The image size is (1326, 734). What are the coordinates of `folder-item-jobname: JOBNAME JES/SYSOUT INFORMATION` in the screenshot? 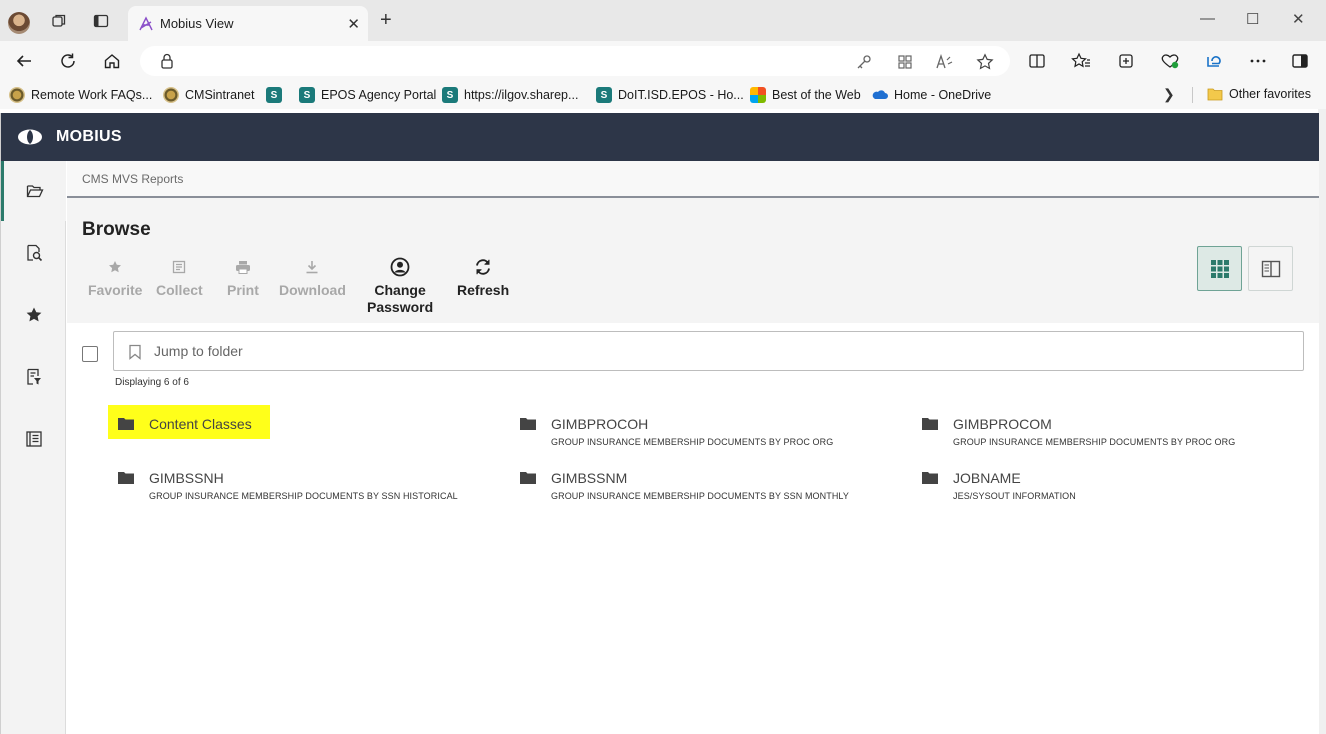 It's located at (1111, 485).